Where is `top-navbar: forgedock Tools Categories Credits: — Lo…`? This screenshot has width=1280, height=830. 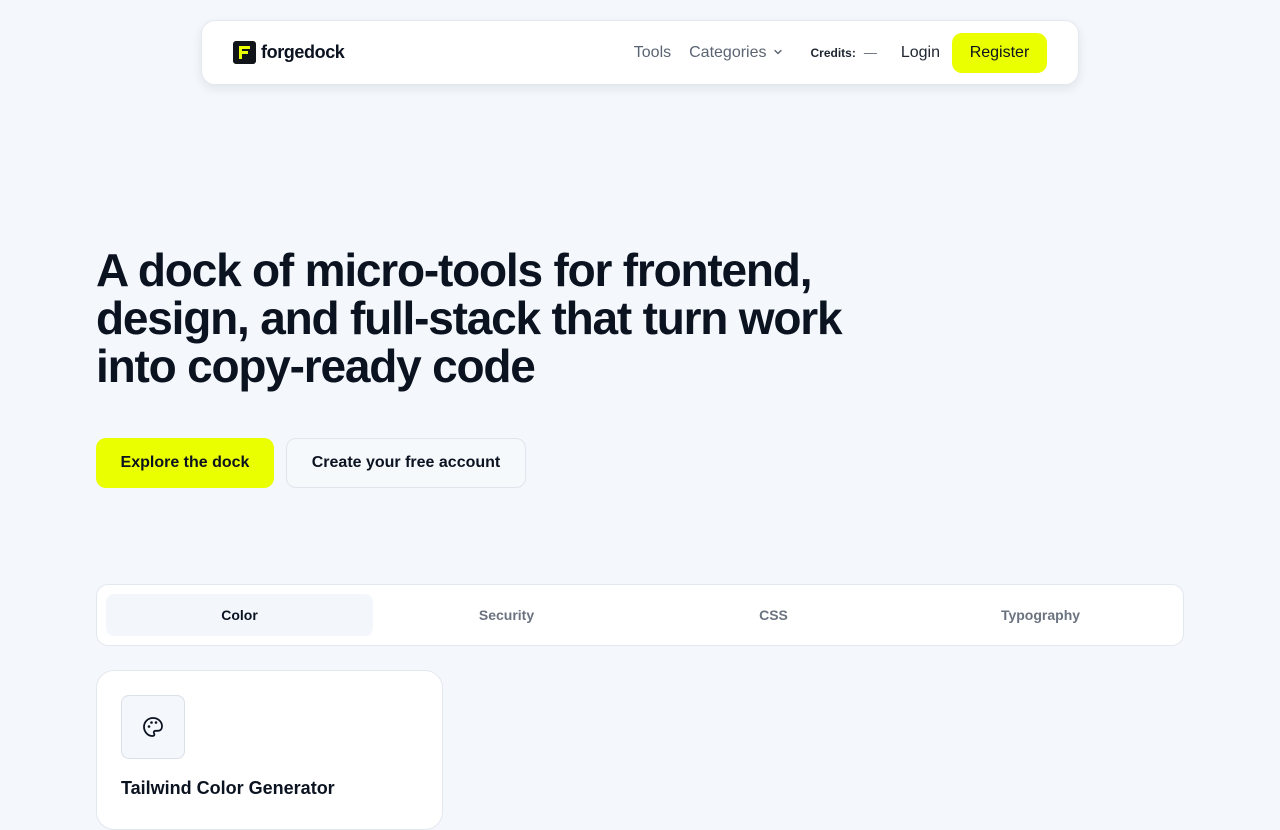
top-navbar: forgedock Tools Categories Credits: — Lo… is located at coordinates (640, 52).